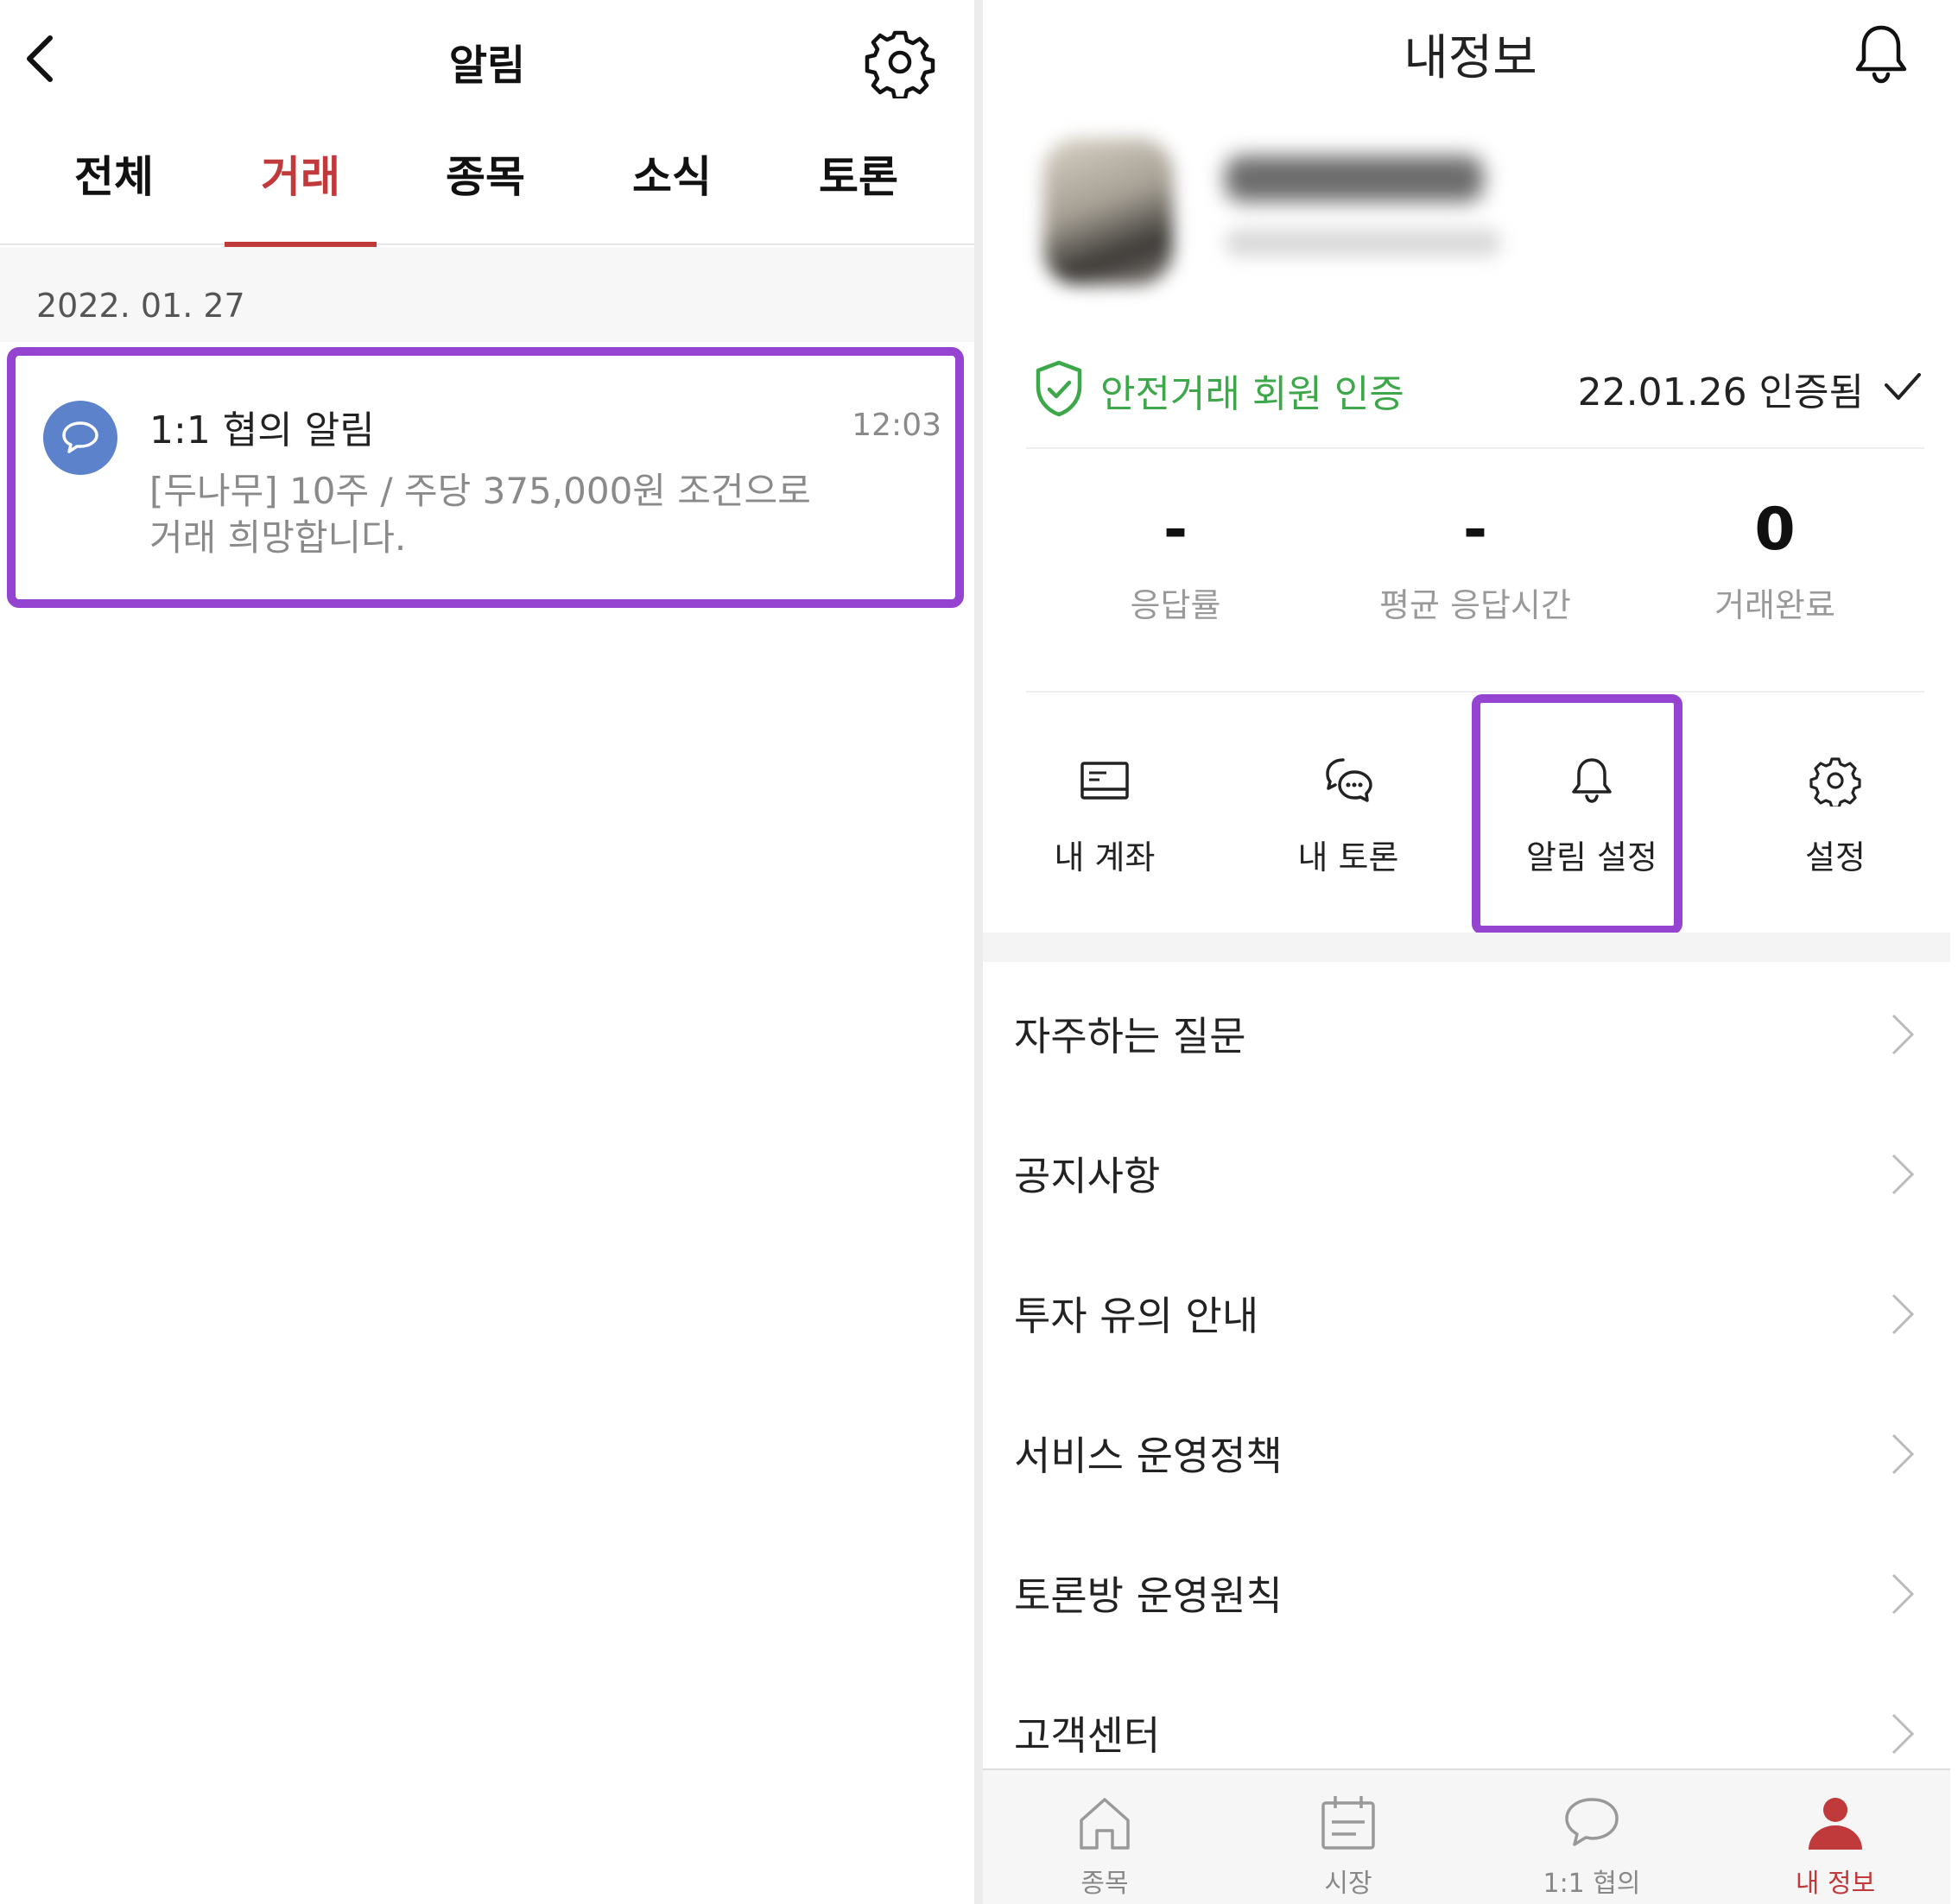 Image resolution: width=1958 pixels, height=1904 pixels. Describe the element at coordinates (1903, 387) in the screenshot. I see `check-icon` at that location.